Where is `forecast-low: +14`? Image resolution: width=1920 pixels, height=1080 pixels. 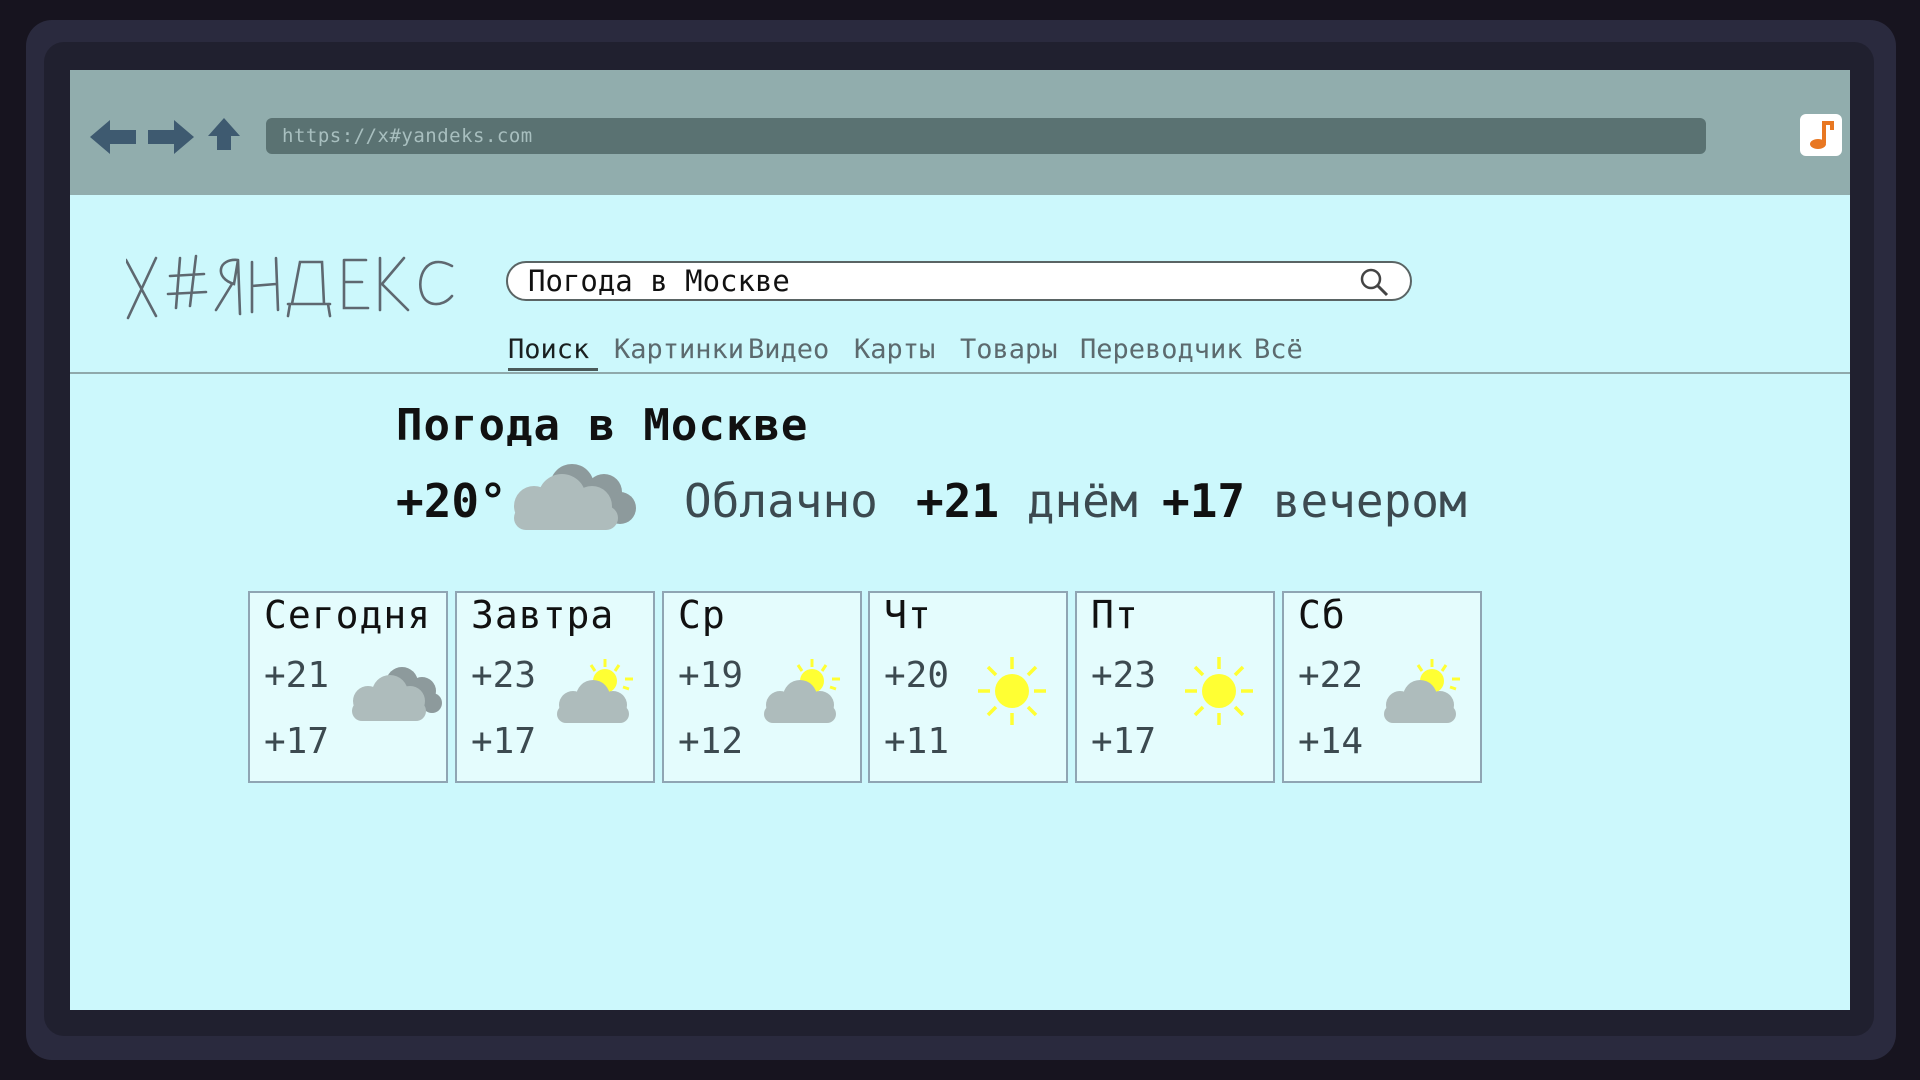 forecast-low: +14 is located at coordinates (1331, 741).